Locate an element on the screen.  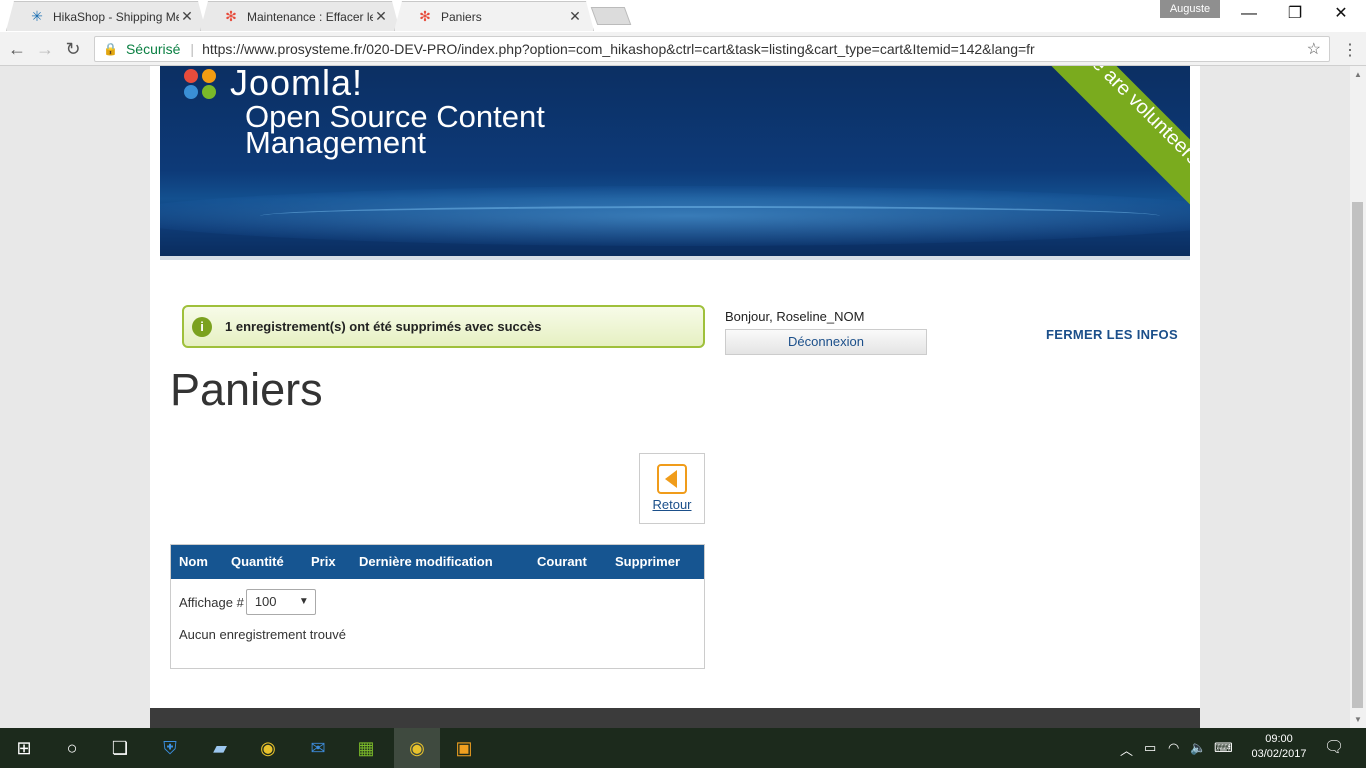
studio-app-icon: ▣ is located at coordinates (464, 748).